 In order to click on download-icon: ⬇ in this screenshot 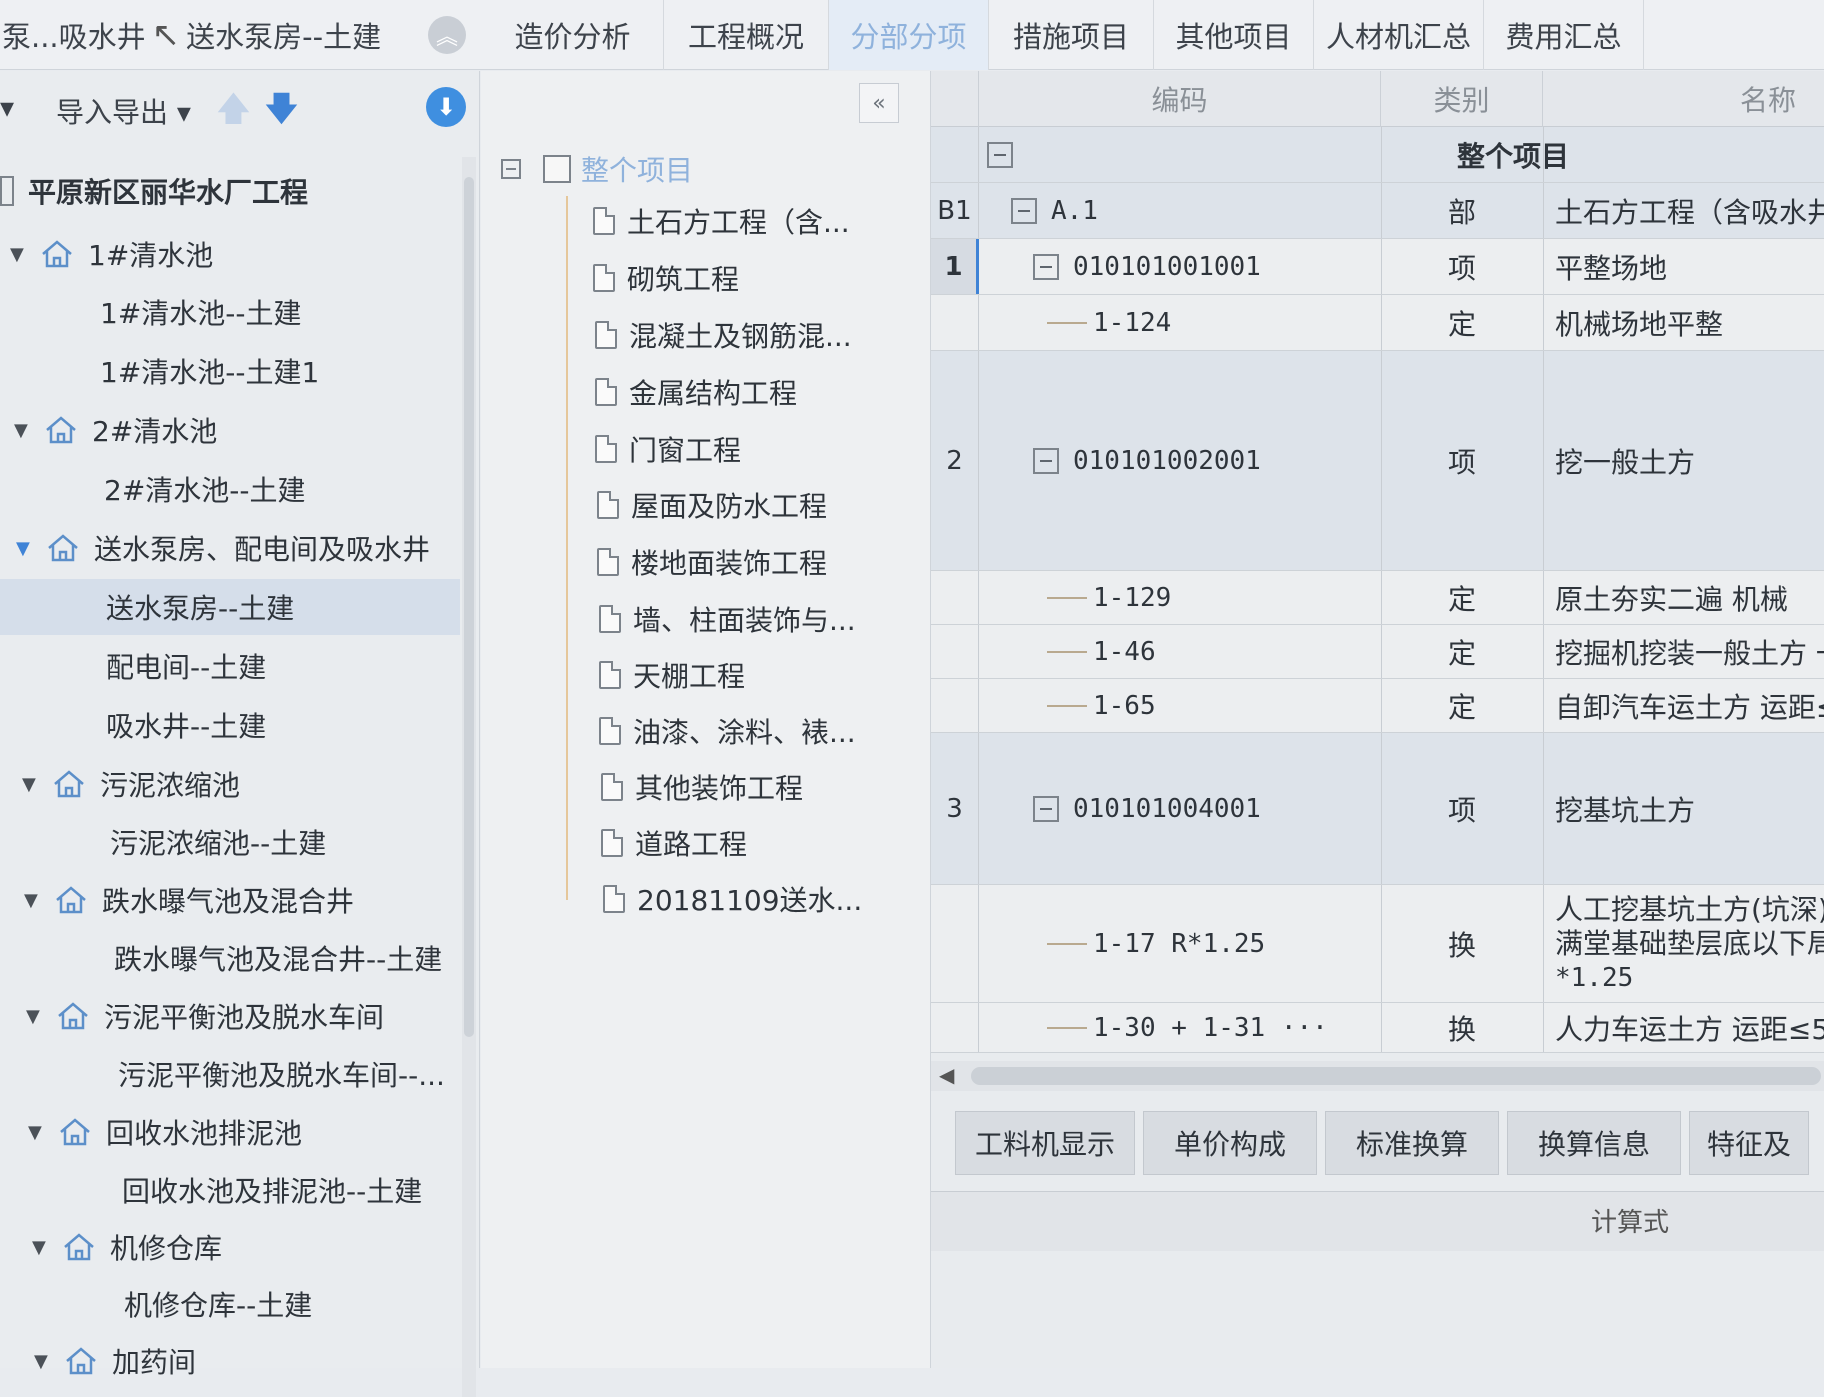, I will do `click(446, 107)`.